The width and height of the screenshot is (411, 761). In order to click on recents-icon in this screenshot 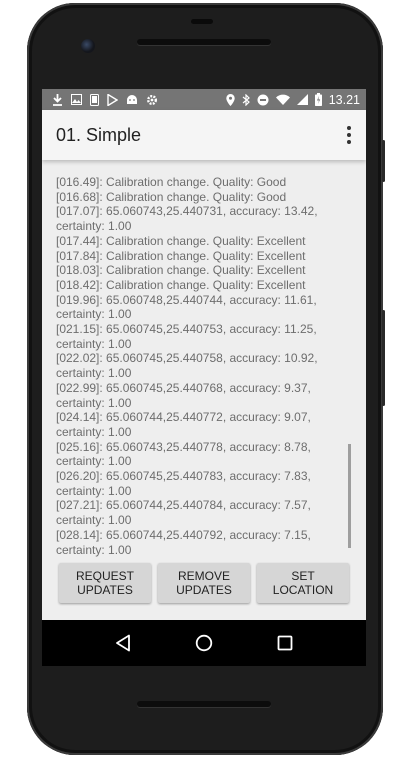, I will do `click(285, 643)`.